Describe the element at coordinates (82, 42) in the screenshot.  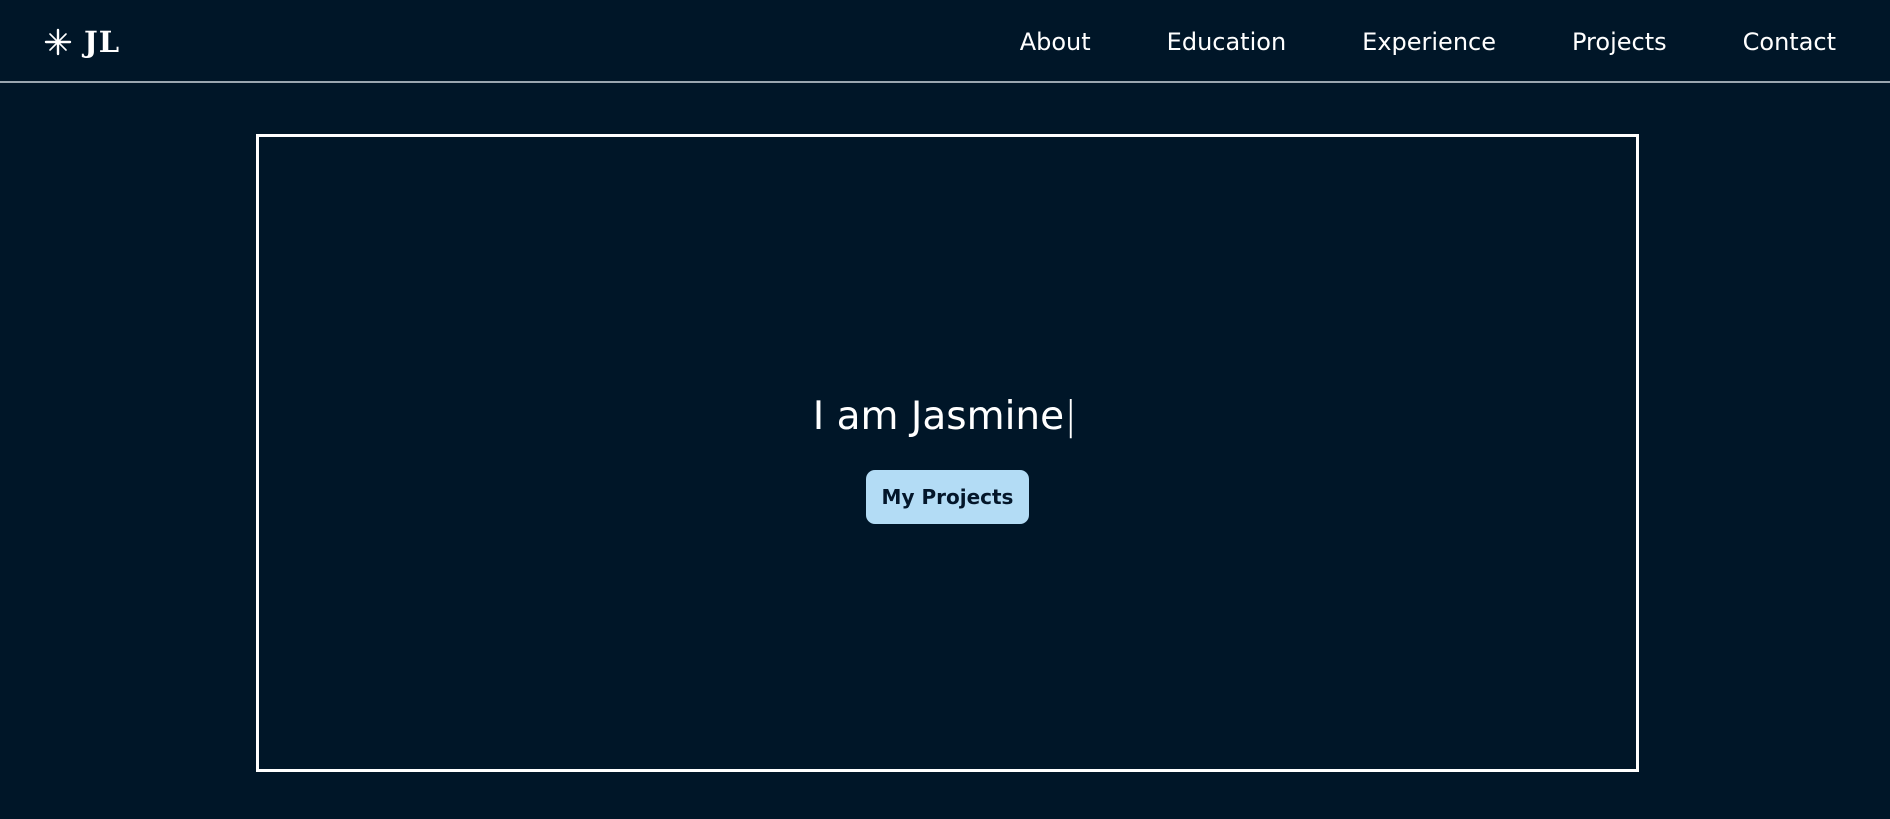
I see `logo: JL` at that location.